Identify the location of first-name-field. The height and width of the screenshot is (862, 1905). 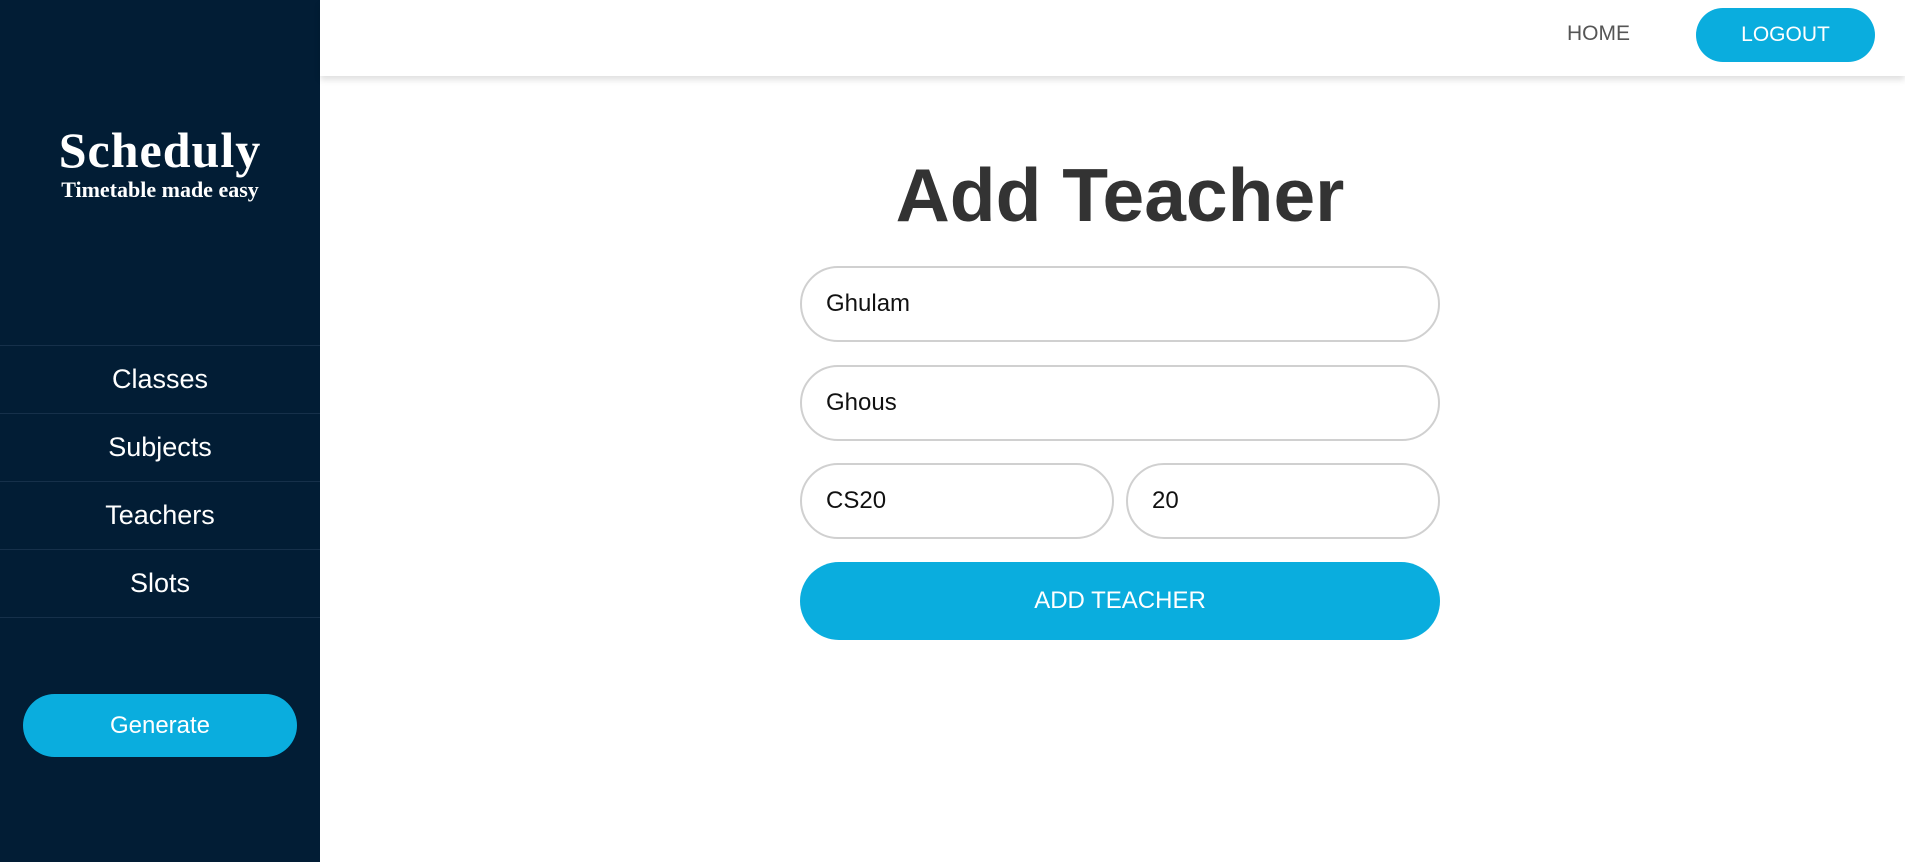
(1120, 304).